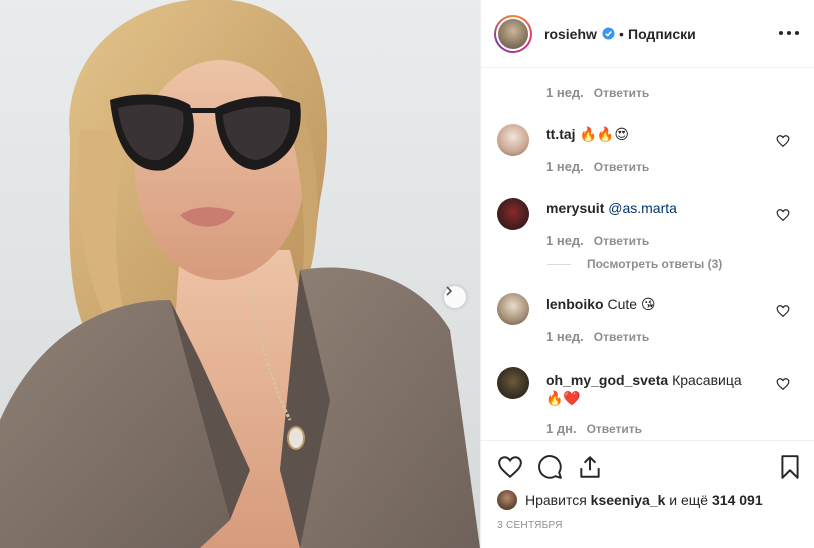 The height and width of the screenshot is (548, 814). What do you see at coordinates (662, 34) in the screenshot?
I see `following-button: Подписки` at bounding box center [662, 34].